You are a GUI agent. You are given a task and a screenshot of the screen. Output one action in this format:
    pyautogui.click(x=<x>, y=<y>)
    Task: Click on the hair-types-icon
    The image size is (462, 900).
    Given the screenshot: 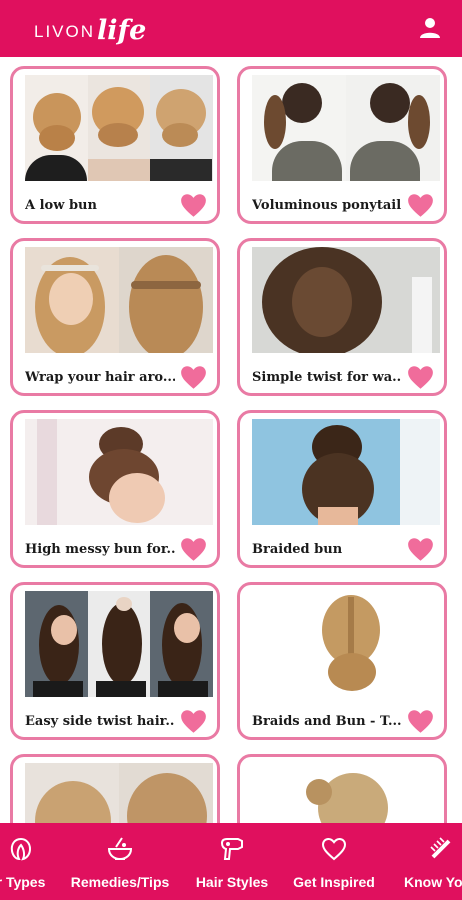 What is the action you would take?
    pyautogui.click(x=21, y=849)
    